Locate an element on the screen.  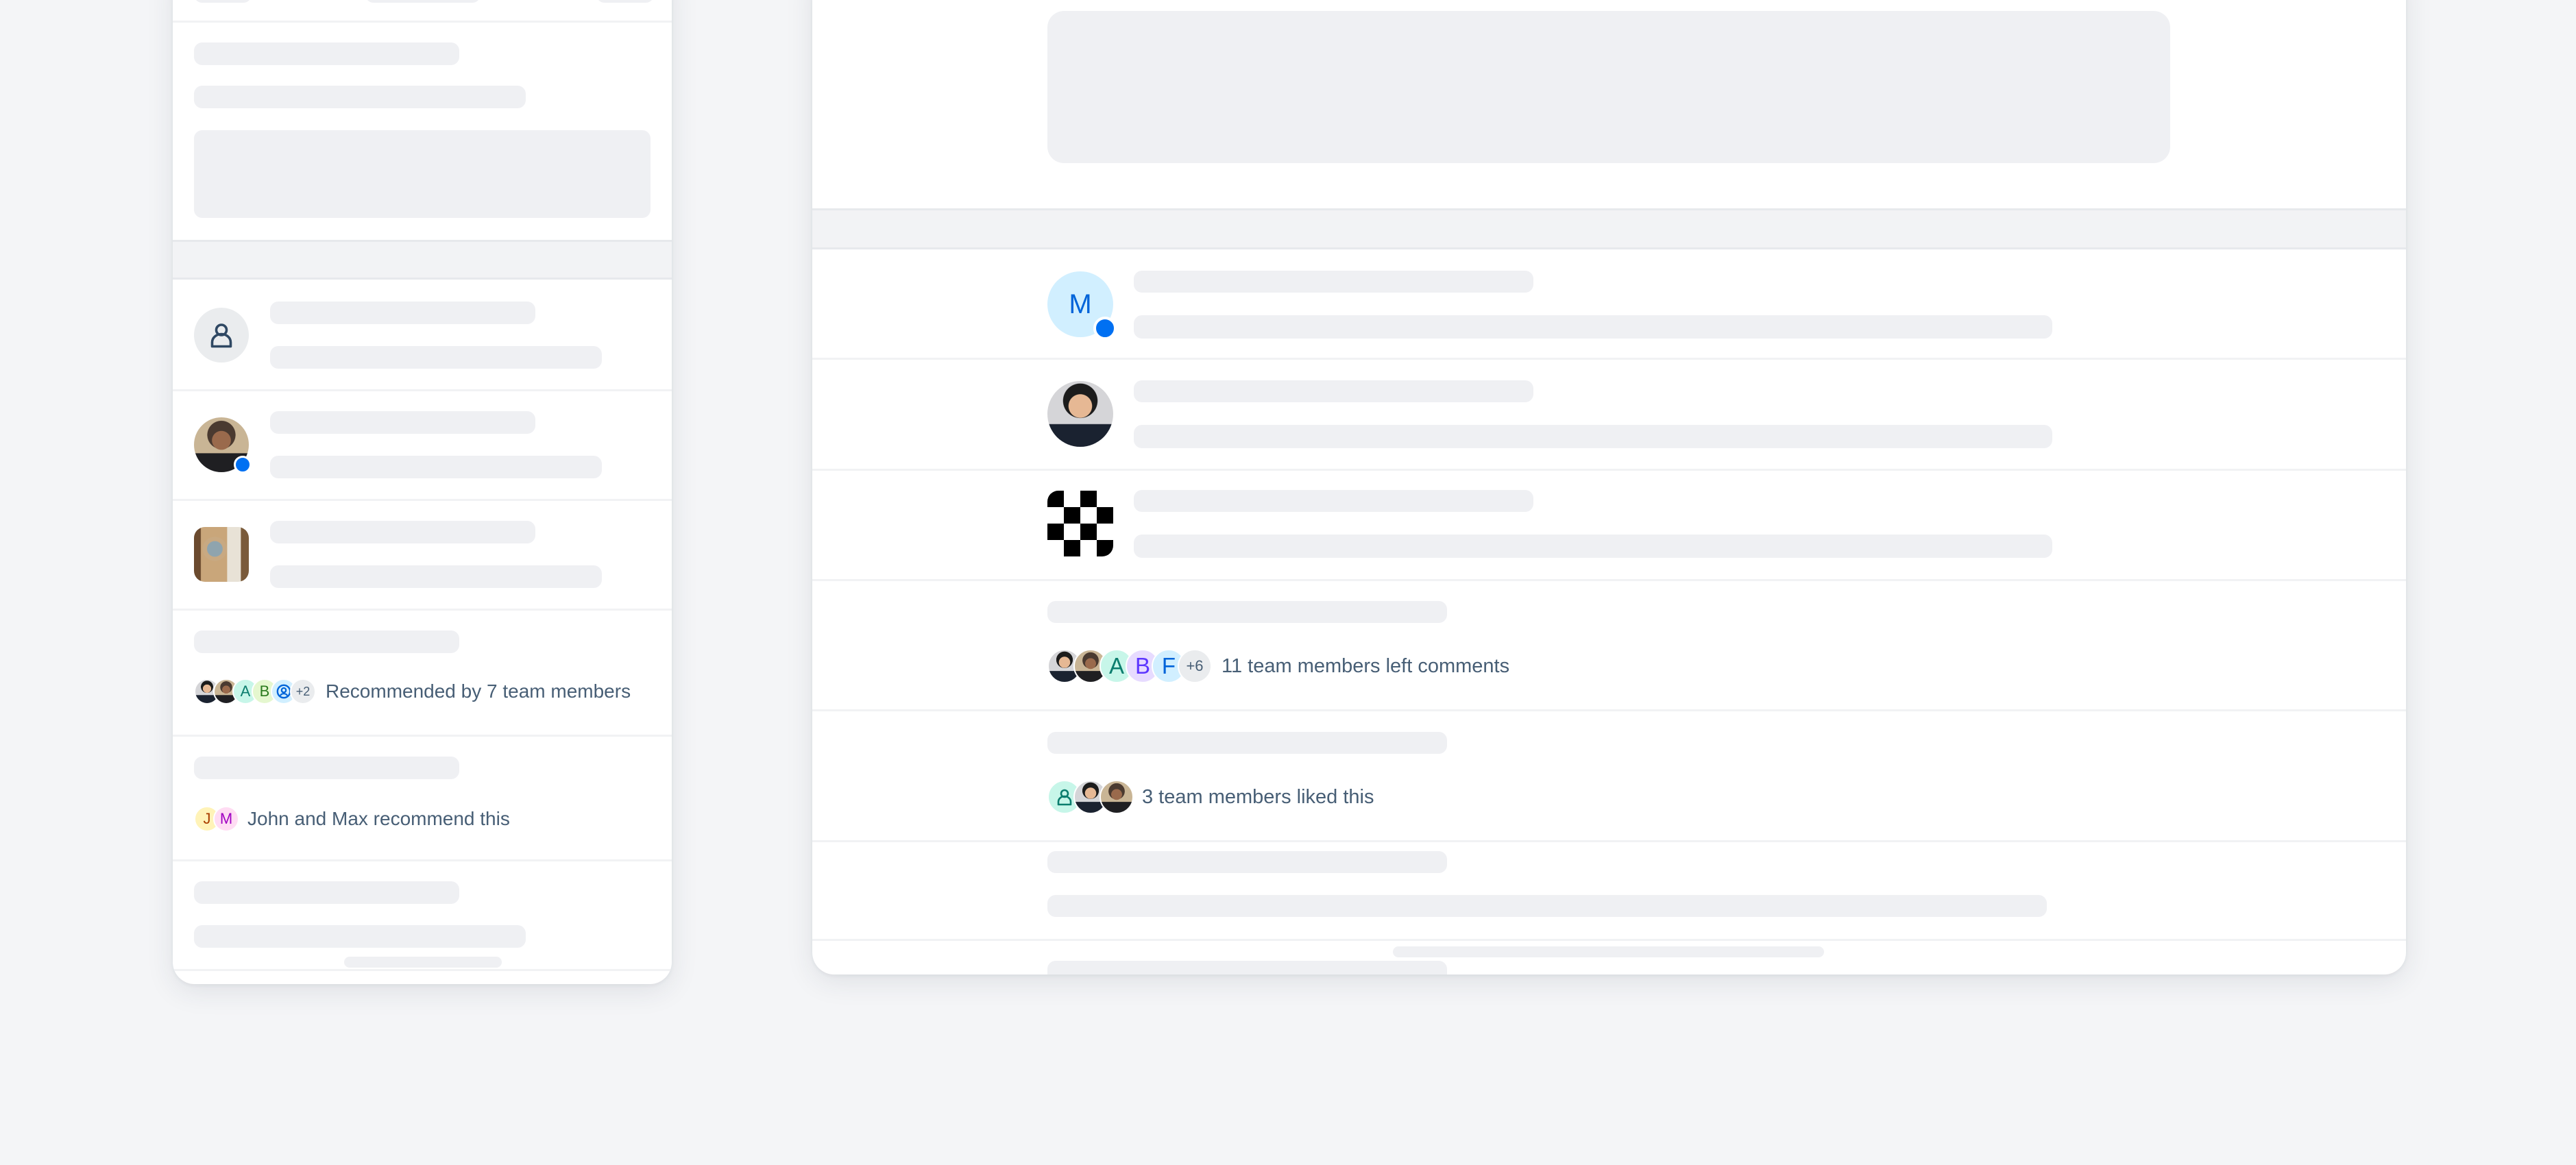
avatar-initial-m: M is located at coordinates (226, 819).